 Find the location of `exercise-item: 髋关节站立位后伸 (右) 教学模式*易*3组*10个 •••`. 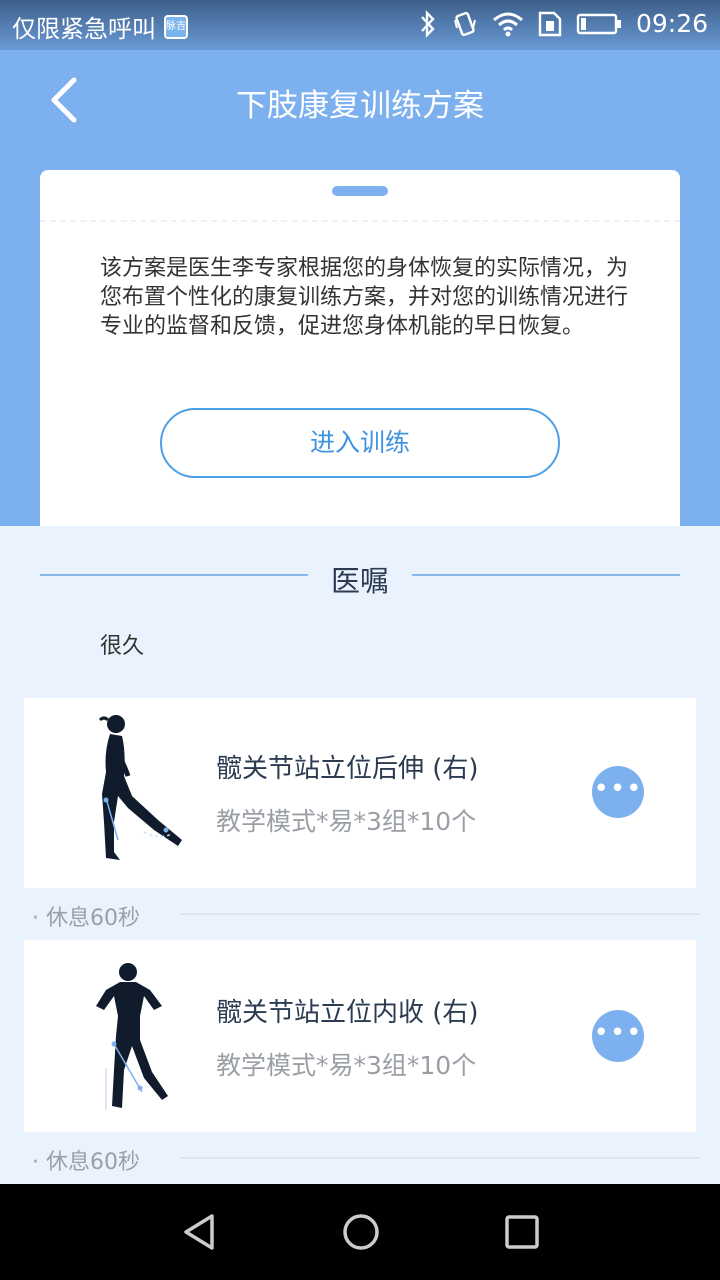

exercise-item: 髋关节站立位后伸 (右) 教学模式*易*3组*10个 ••• is located at coordinates (360, 793).